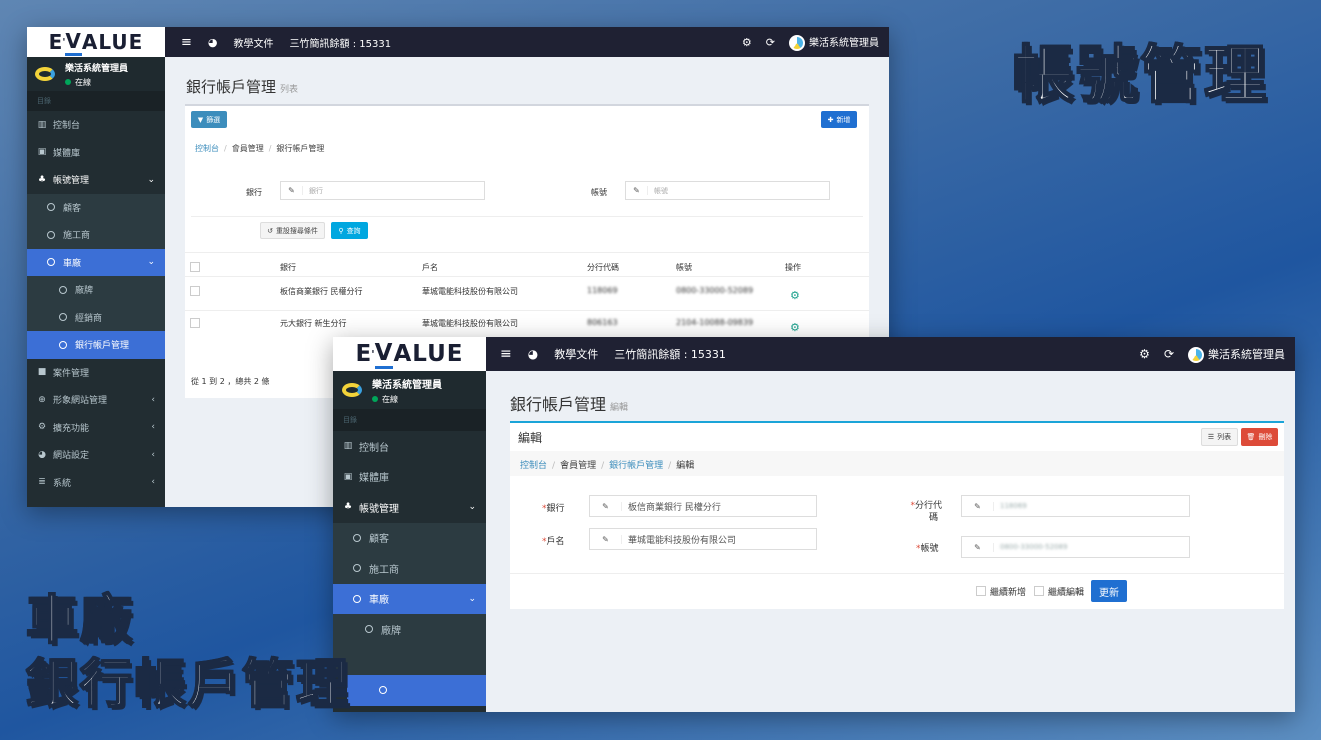 This screenshot has height=740, width=1321. Describe the element at coordinates (1219, 437) in the screenshot. I see `list-button: ☰ 列表` at that location.